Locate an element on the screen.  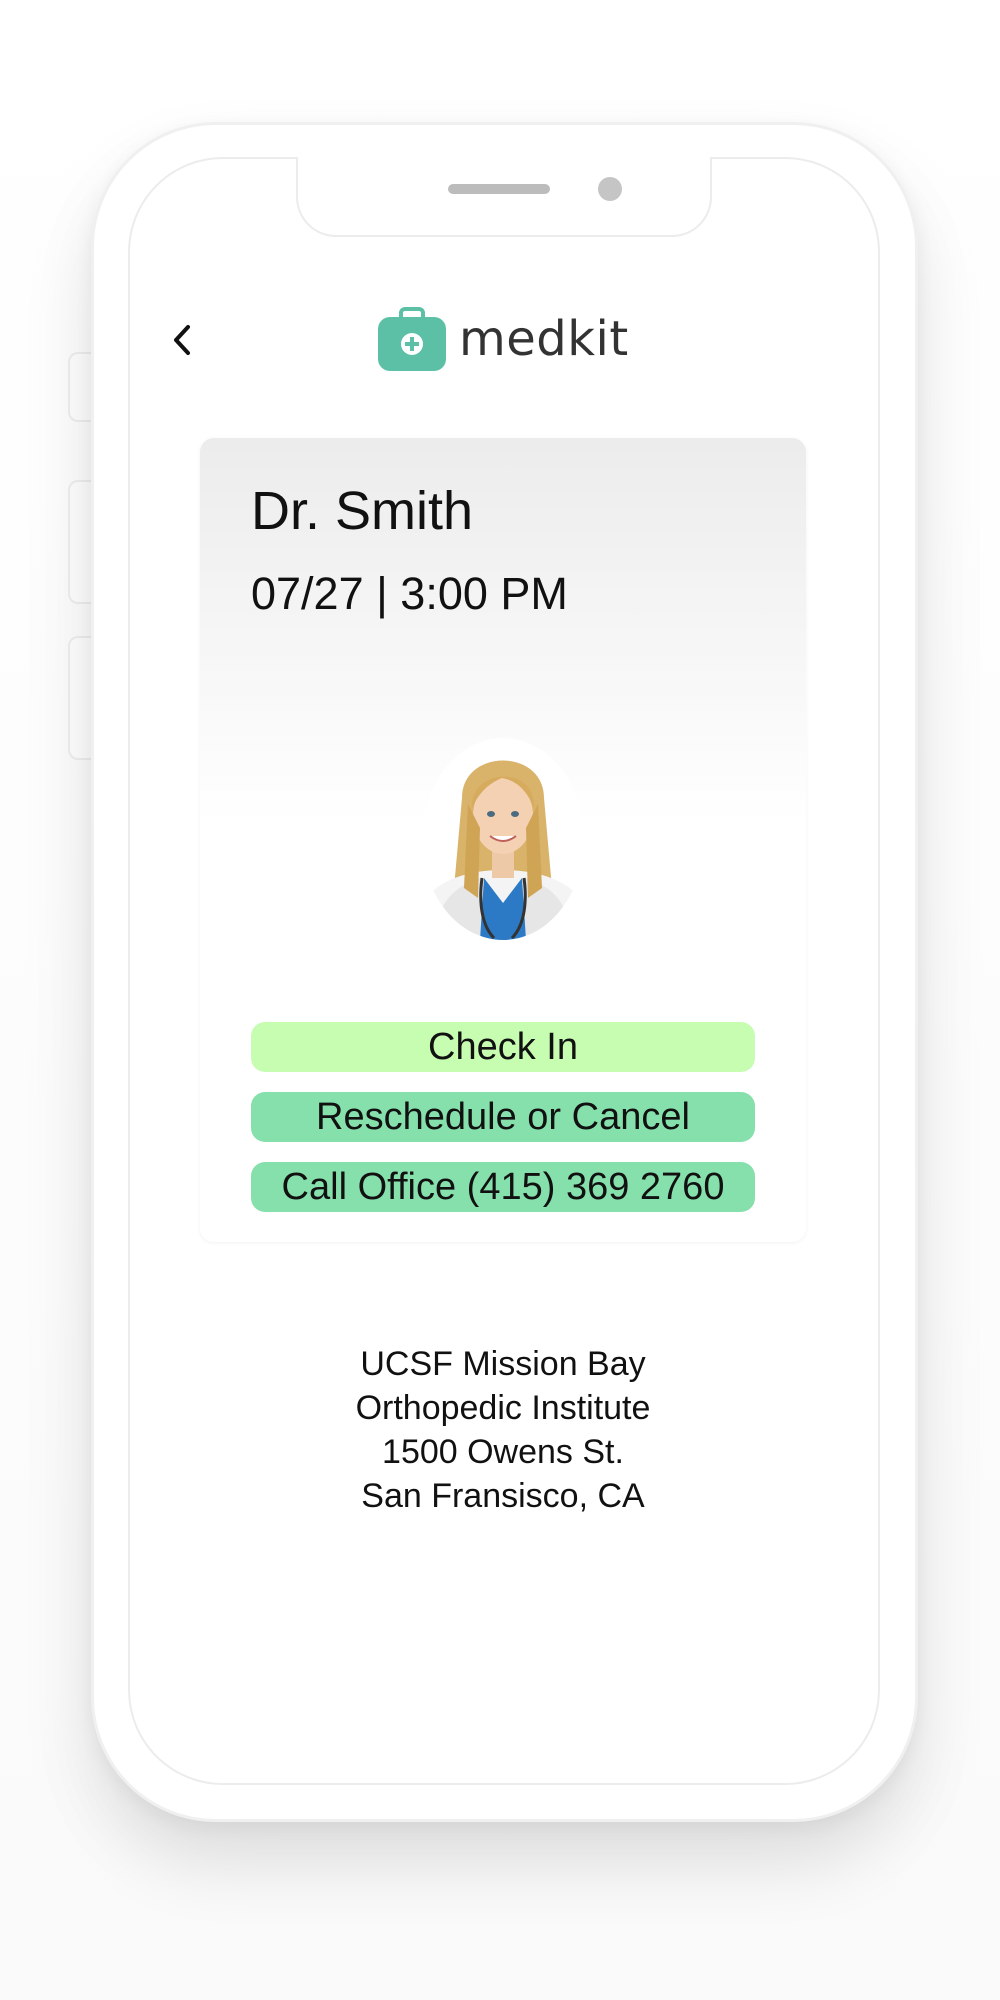
doctor-name: Dr. Smith is located at coordinates (362, 511).